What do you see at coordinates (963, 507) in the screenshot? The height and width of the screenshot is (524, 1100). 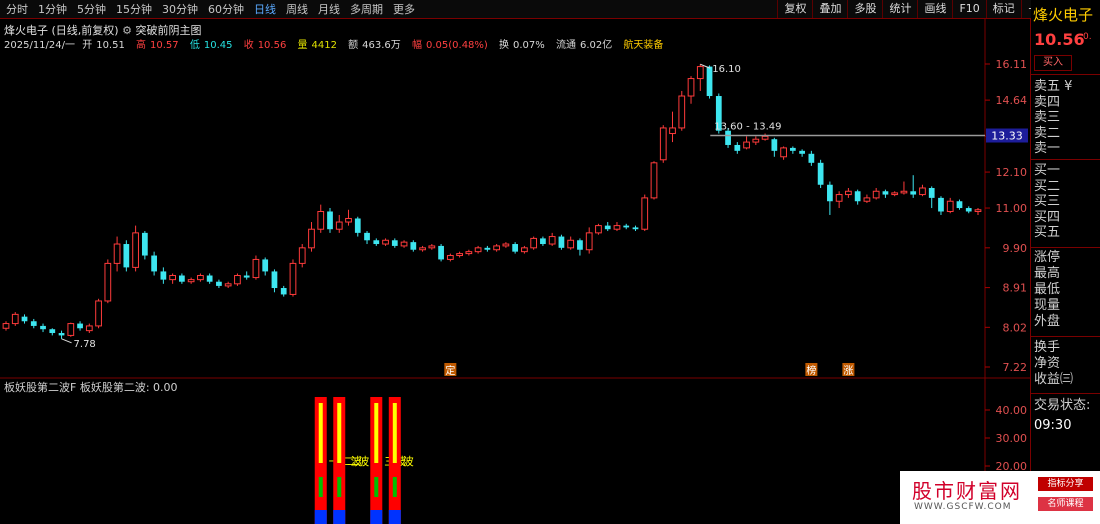 I see `watermark-url: WWW.GSCFW.COM` at bounding box center [963, 507].